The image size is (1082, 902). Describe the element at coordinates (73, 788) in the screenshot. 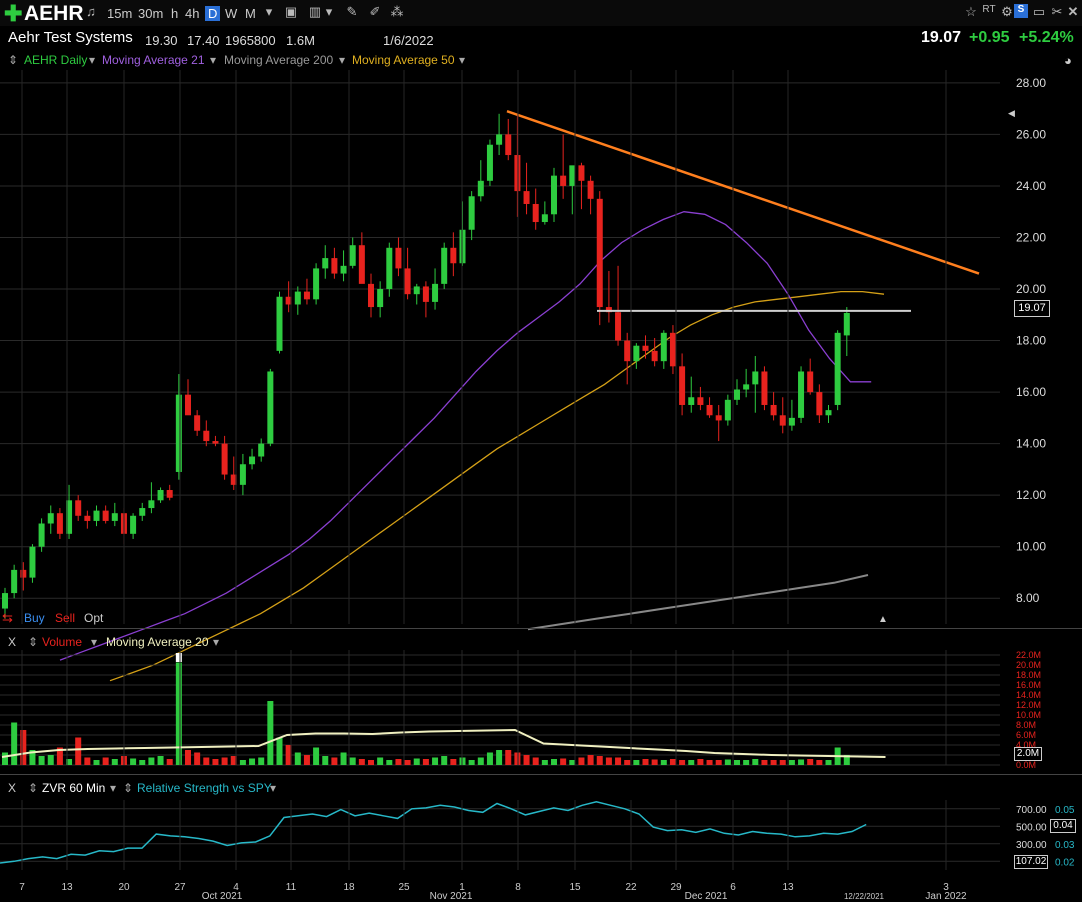

I see `zvr-panel-title: ZVR 60 Min` at that location.